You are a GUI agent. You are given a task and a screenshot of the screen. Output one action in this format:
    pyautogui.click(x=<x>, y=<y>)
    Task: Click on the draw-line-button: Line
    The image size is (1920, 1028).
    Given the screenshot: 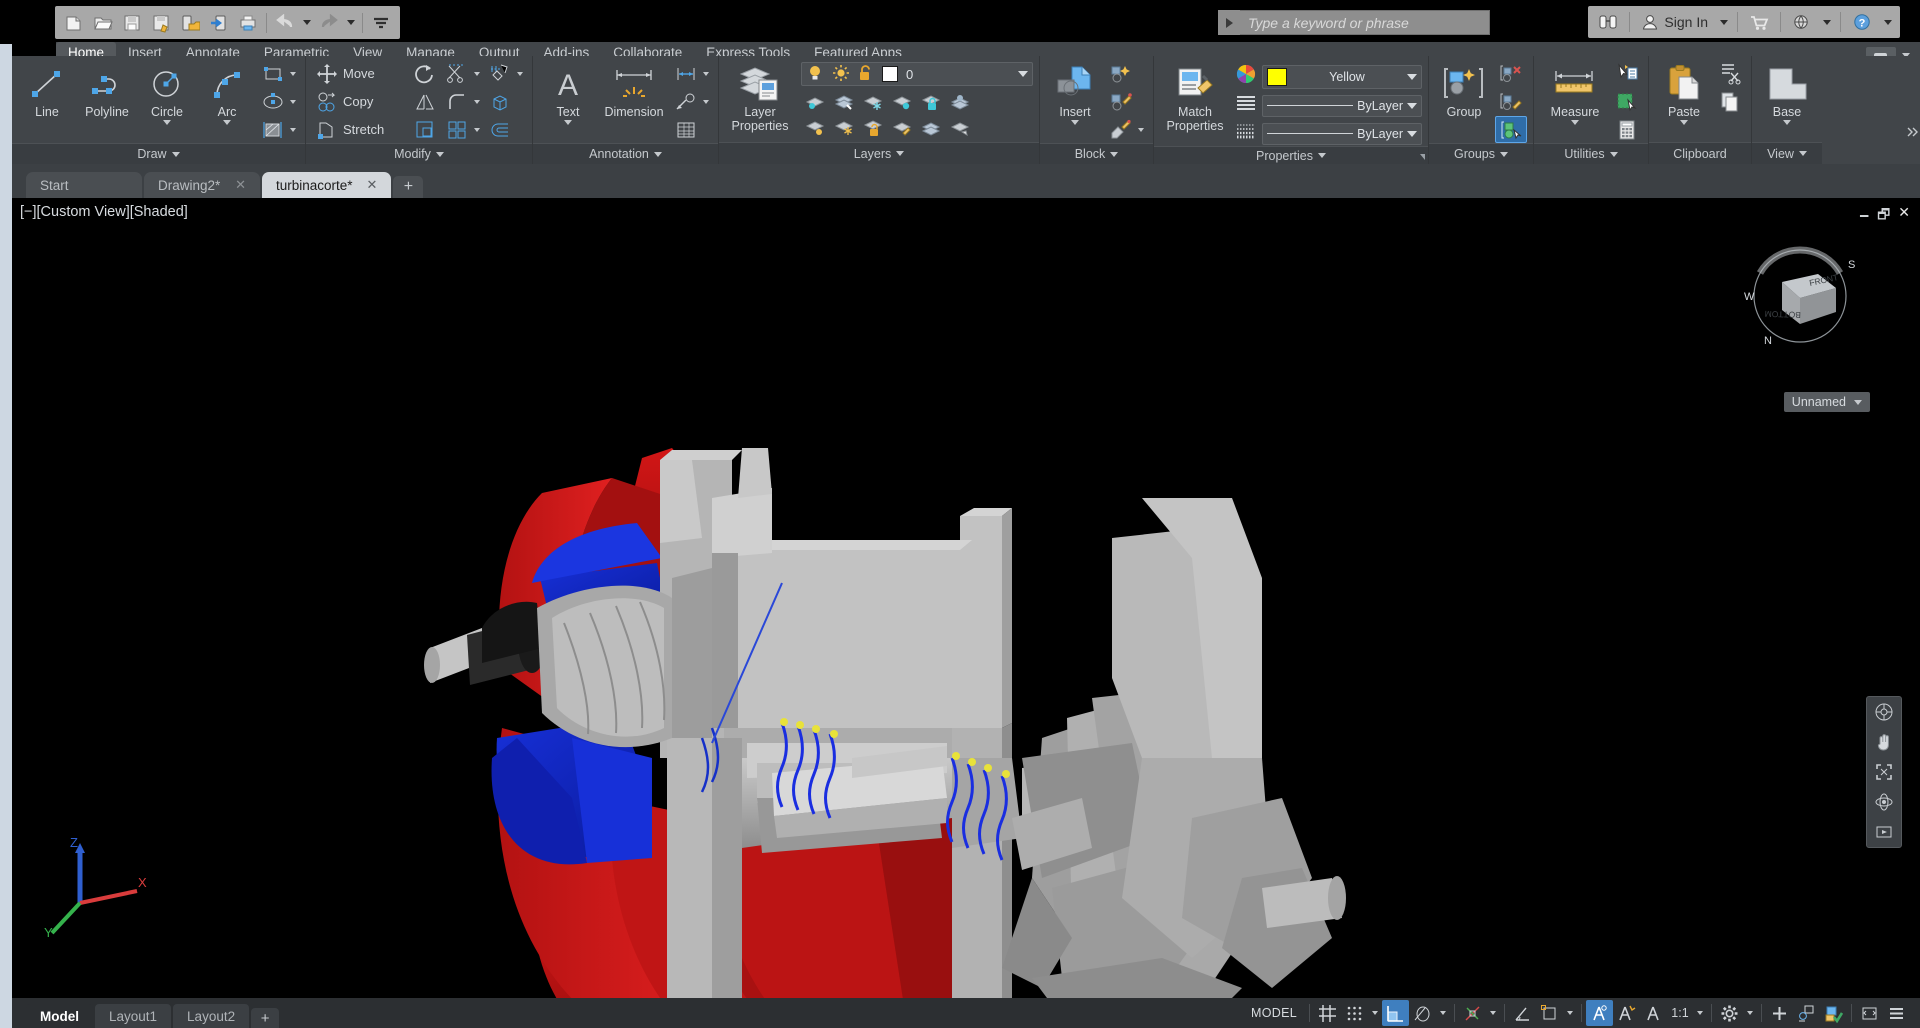 What is the action you would take?
    pyautogui.click(x=47, y=89)
    